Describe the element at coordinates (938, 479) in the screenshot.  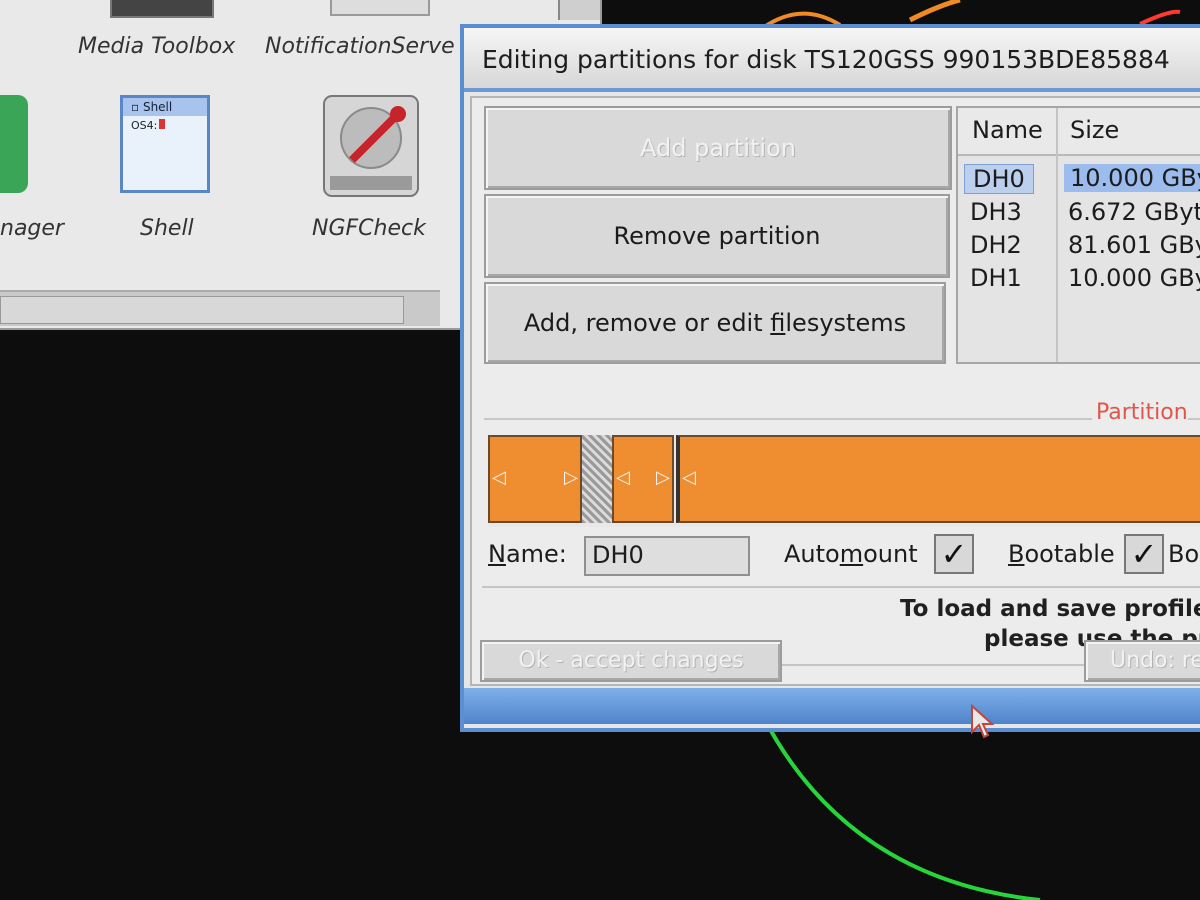
I see `partition-segment-3: ◁` at that location.